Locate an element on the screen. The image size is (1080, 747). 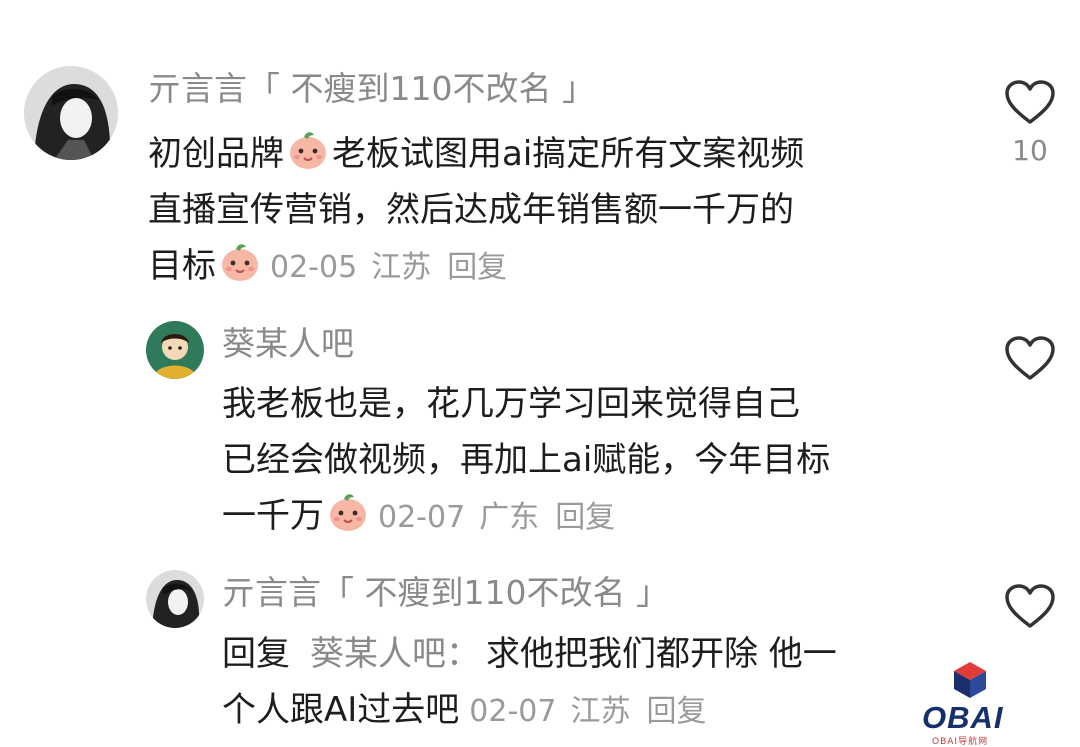
comment-1-line-2: 直播宣传营销，然后达成年销售额一千万的 is located at coordinates (471, 210).